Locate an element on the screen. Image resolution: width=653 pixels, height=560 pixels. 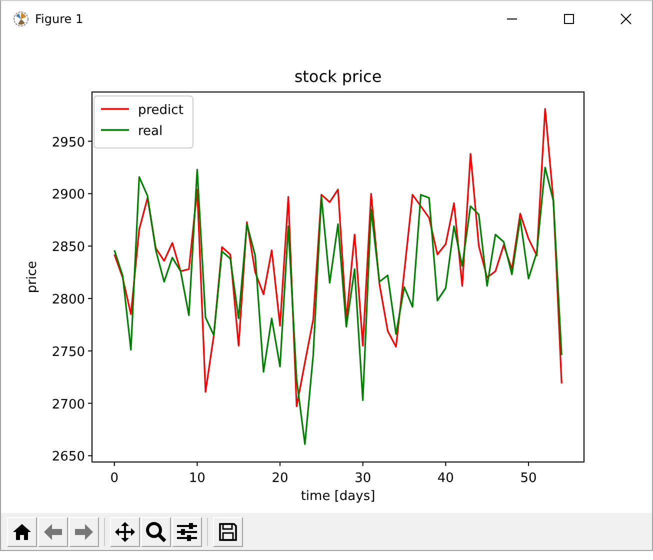
save-button is located at coordinates (228, 531).